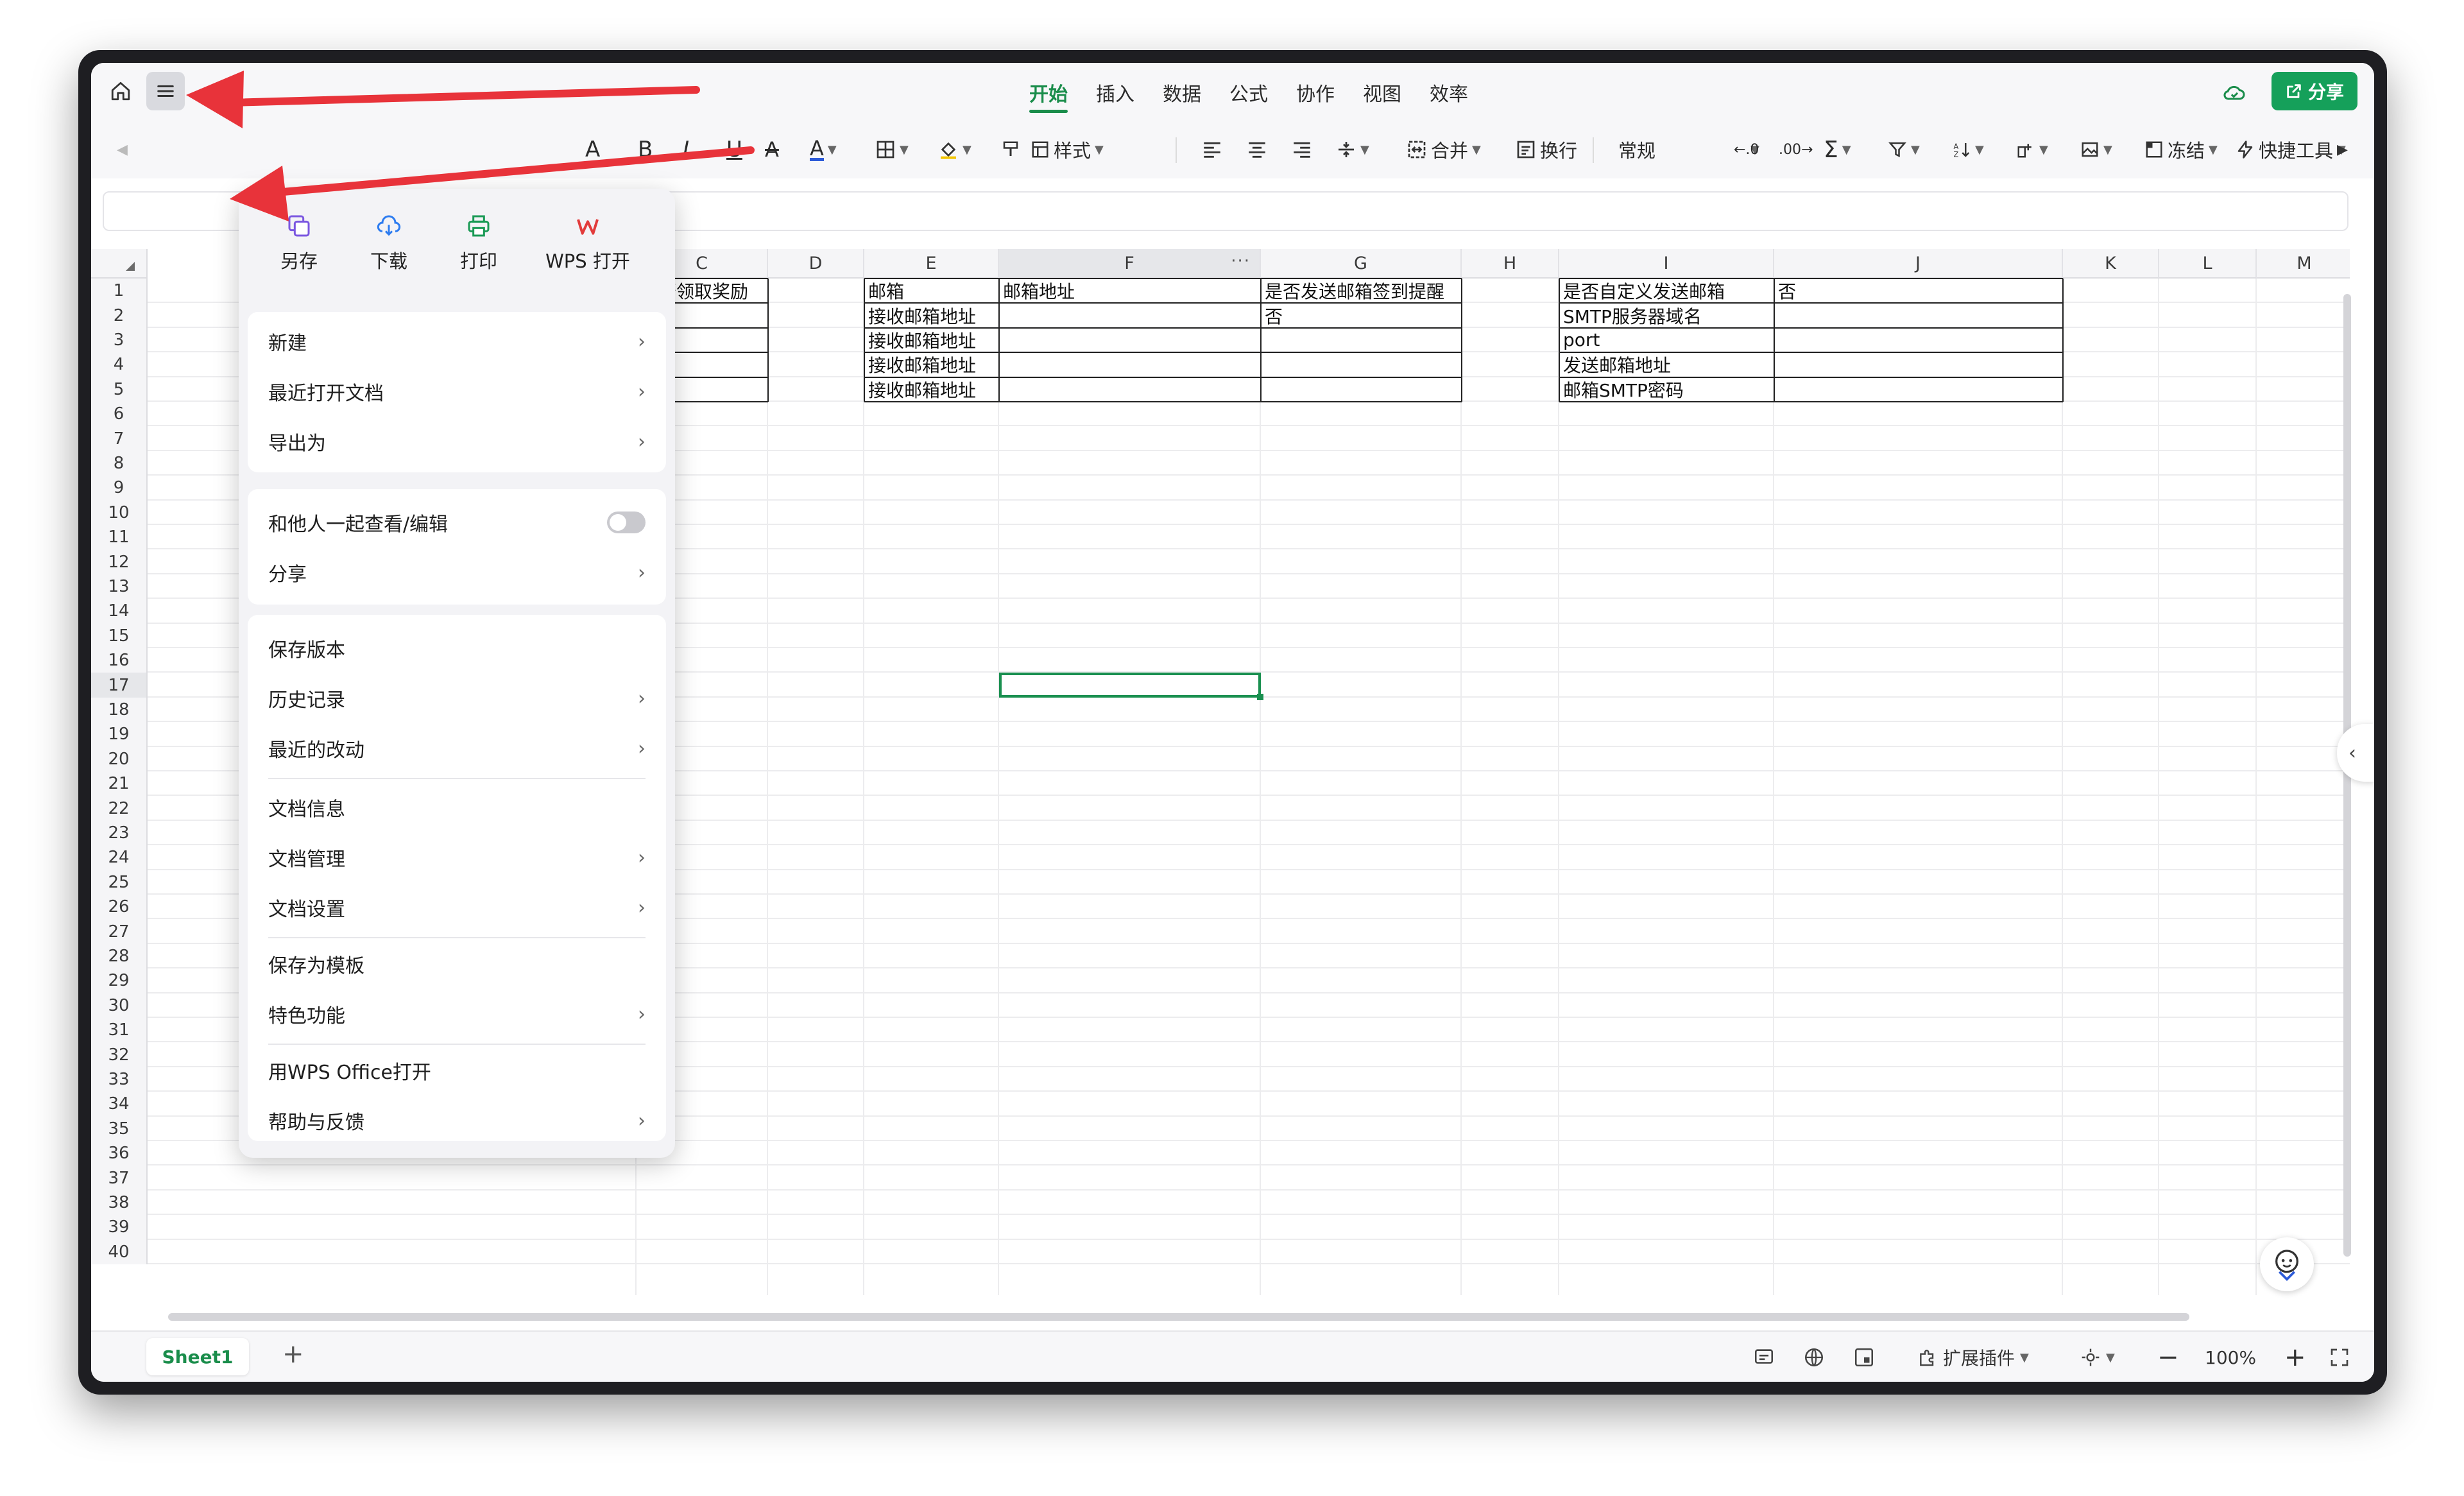 The image size is (2464, 1496). Describe the element at coordinates (120, 956) in the screenshot. I see `row-header-28: 28` at that location.